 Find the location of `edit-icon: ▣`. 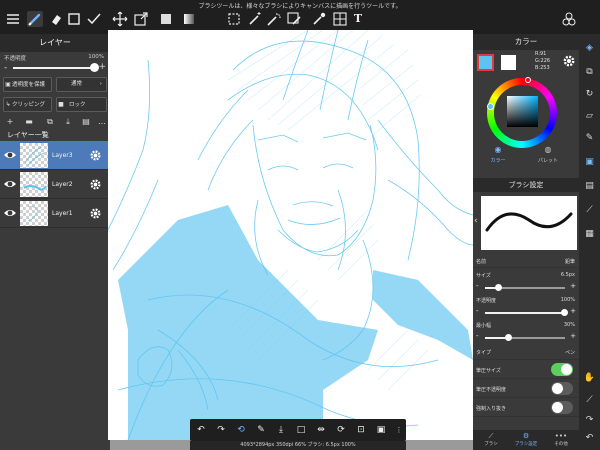

edit-icon: ▣ is located at coordinates (381, 430).